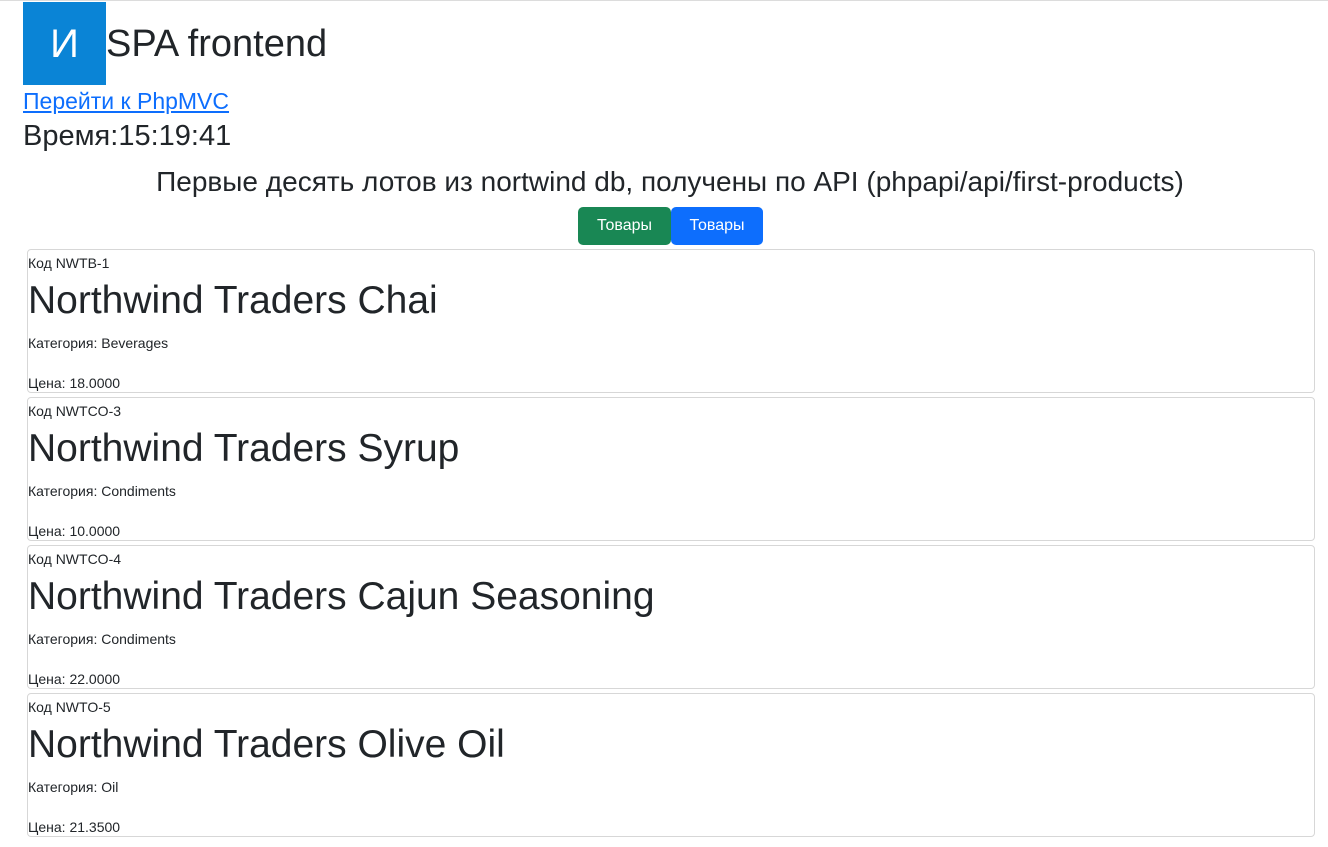 The height and width of the screenshot is (847, 1328). What do you see at coordinates (64, 43) in the screenshot?
I see `app-logo: И` at bounding box center [64, 43].